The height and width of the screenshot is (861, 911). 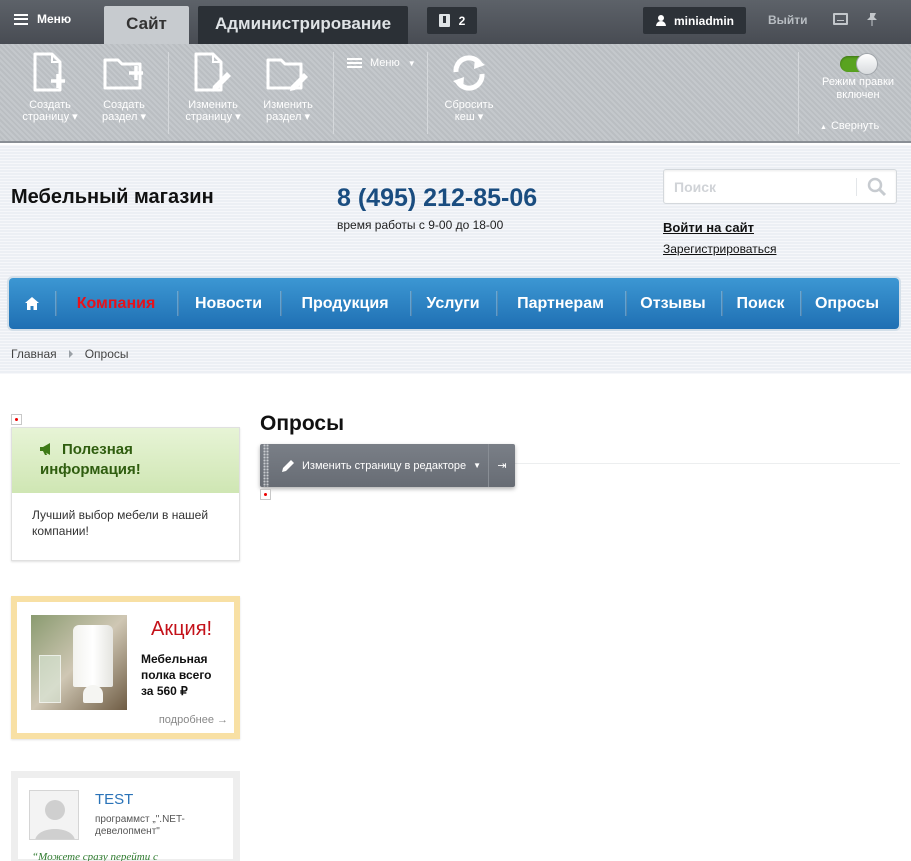 What do you see at coordinates (21, 19) in the screenshot?
I see `hamburger-icon` at bounding box center [21, 19].